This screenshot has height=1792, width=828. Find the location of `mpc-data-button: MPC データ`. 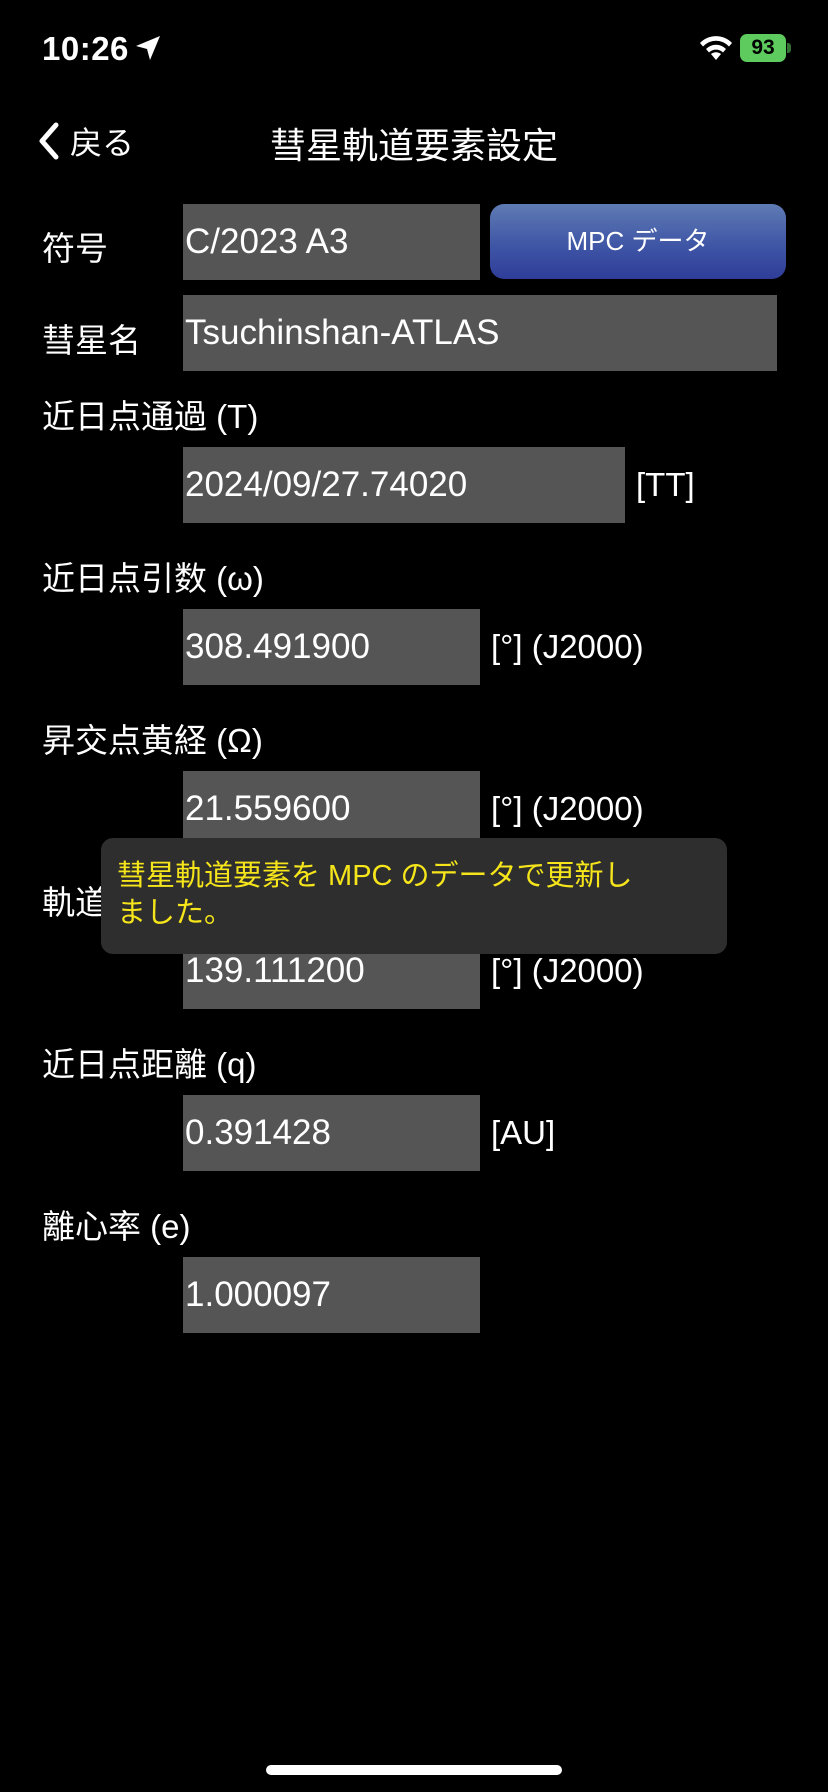

mpc-data-button: MPC データ is located at coordinates (638, 241).